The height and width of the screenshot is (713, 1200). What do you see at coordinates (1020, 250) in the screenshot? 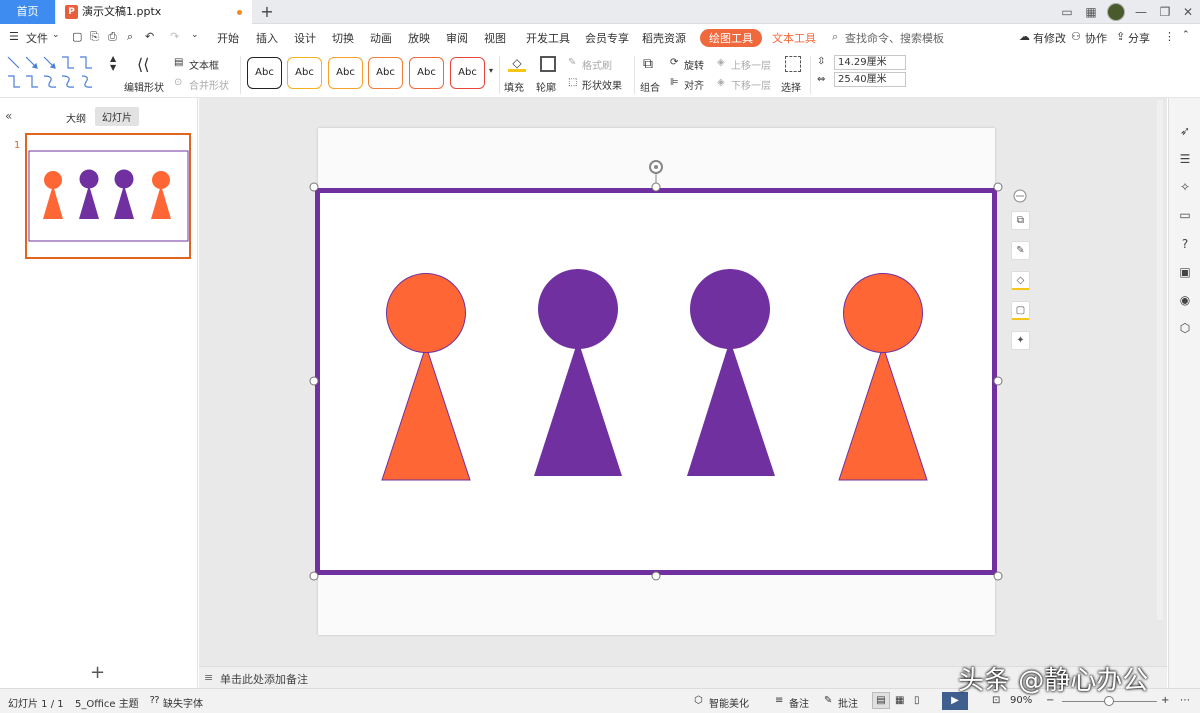
I see `pen-float-icon: ✎` at bounding box center [1020, 250].